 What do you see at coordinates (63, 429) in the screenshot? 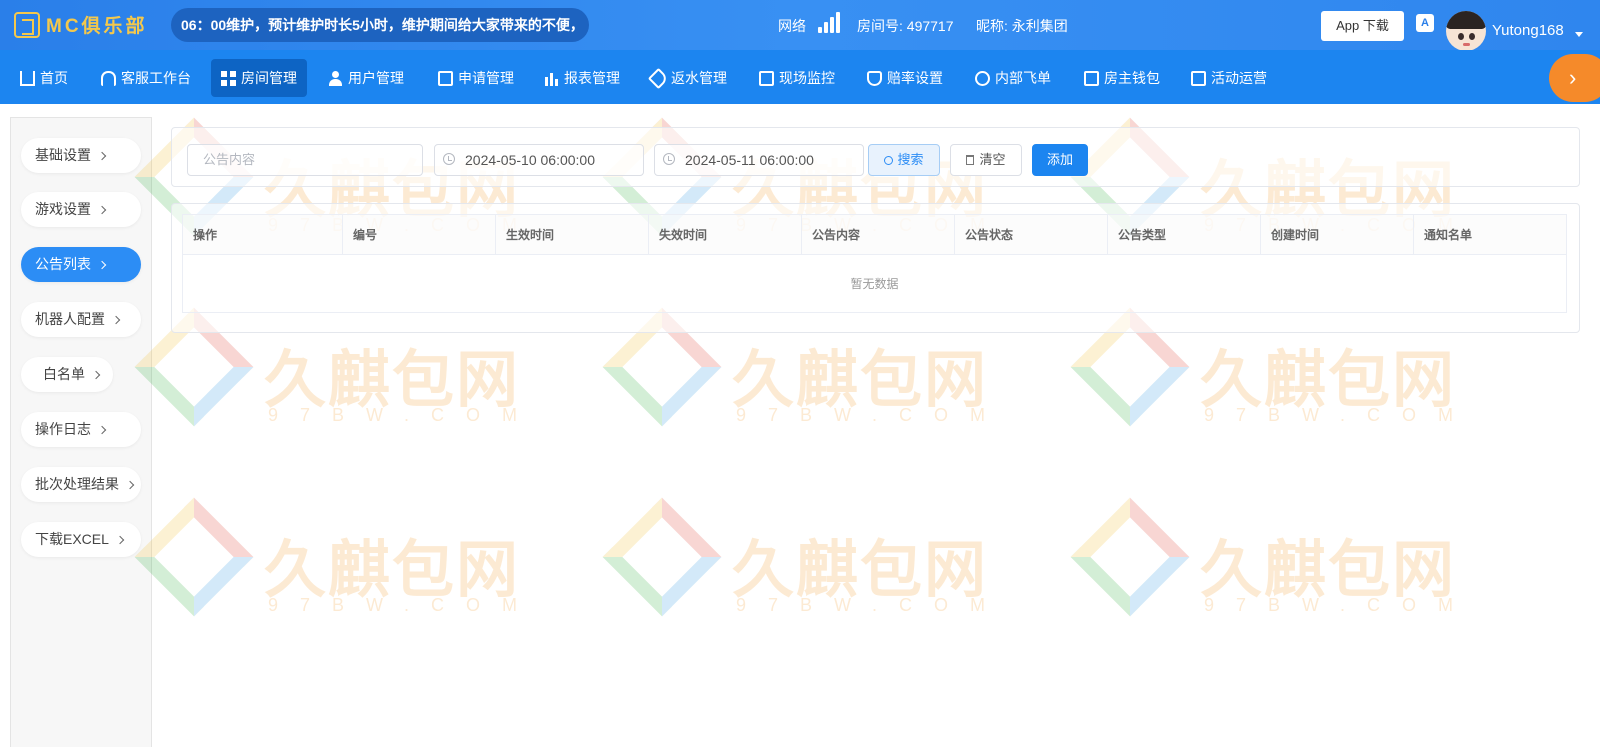
I see `sidebar-item-label: 操作日志` at bounding box center [63, 429].